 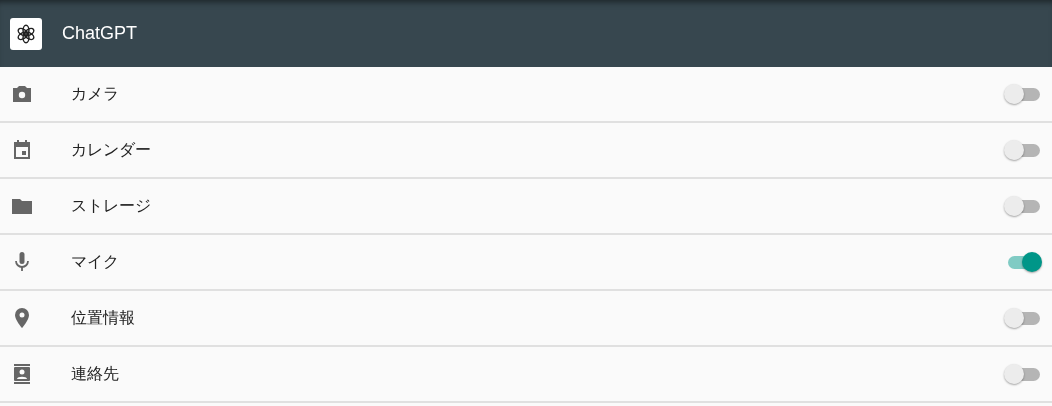 I want to click on permission-label: マイク, so click(x=95, y=262).